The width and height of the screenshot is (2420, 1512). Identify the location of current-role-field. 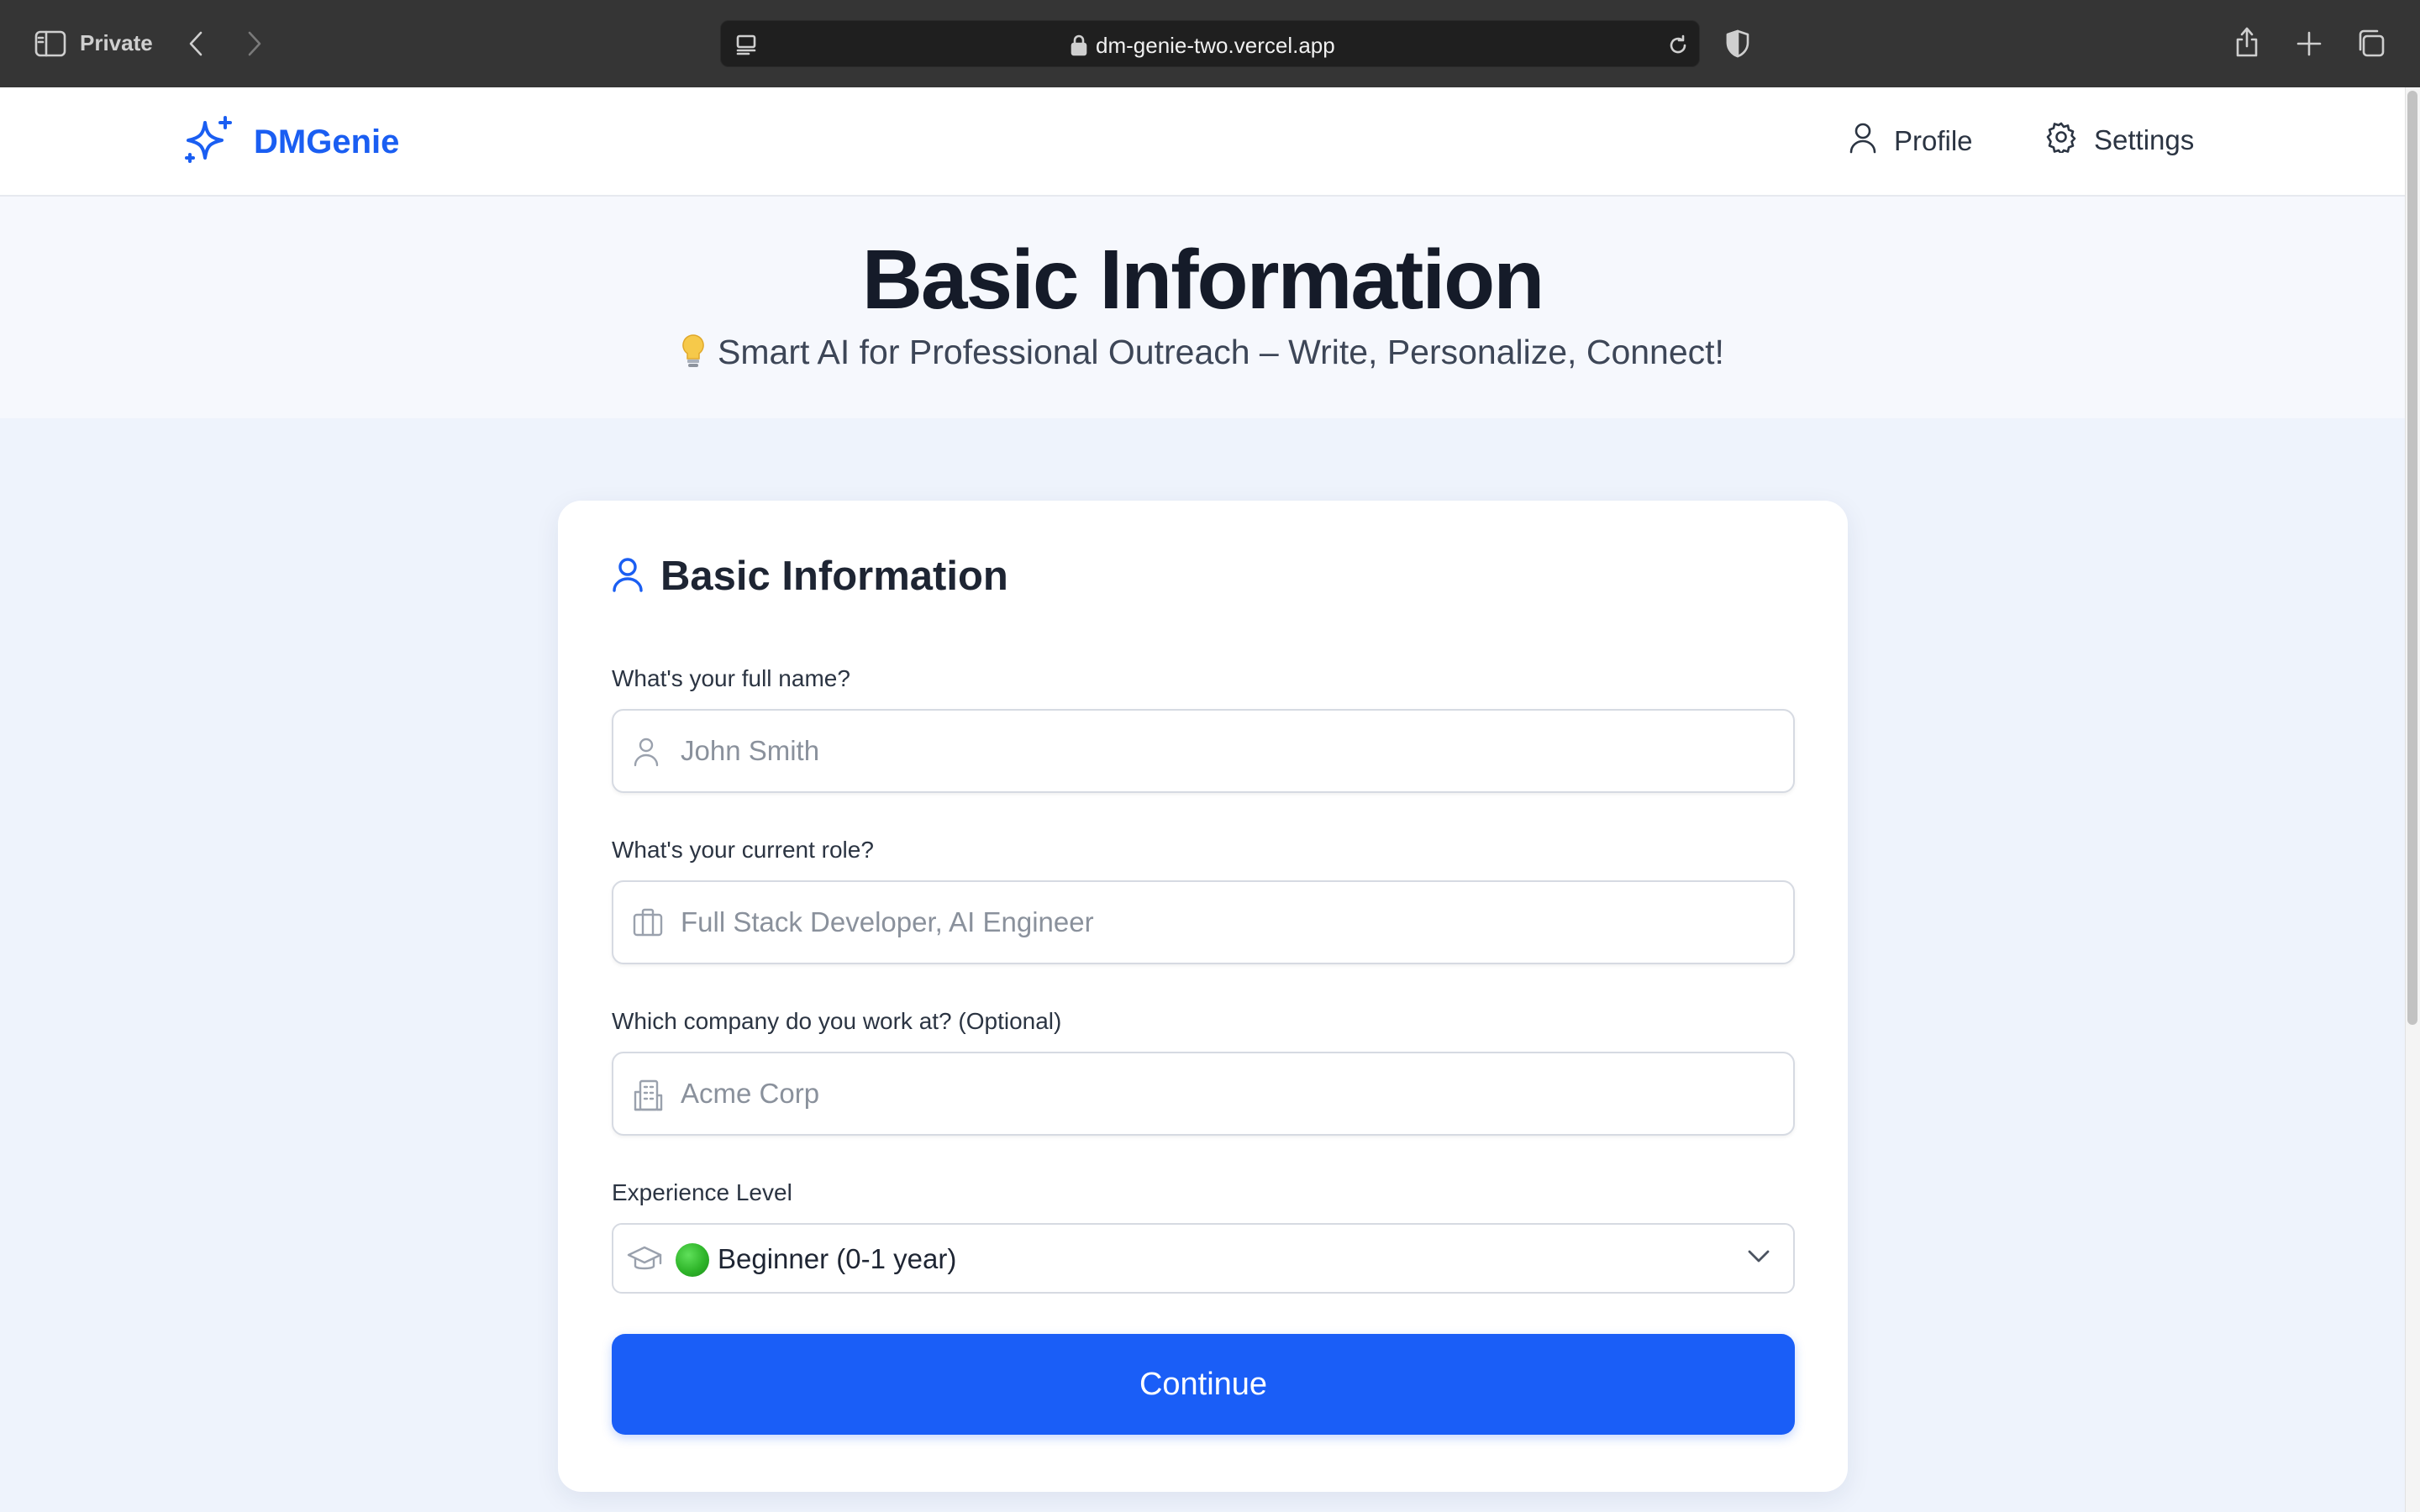
(1203, 922).